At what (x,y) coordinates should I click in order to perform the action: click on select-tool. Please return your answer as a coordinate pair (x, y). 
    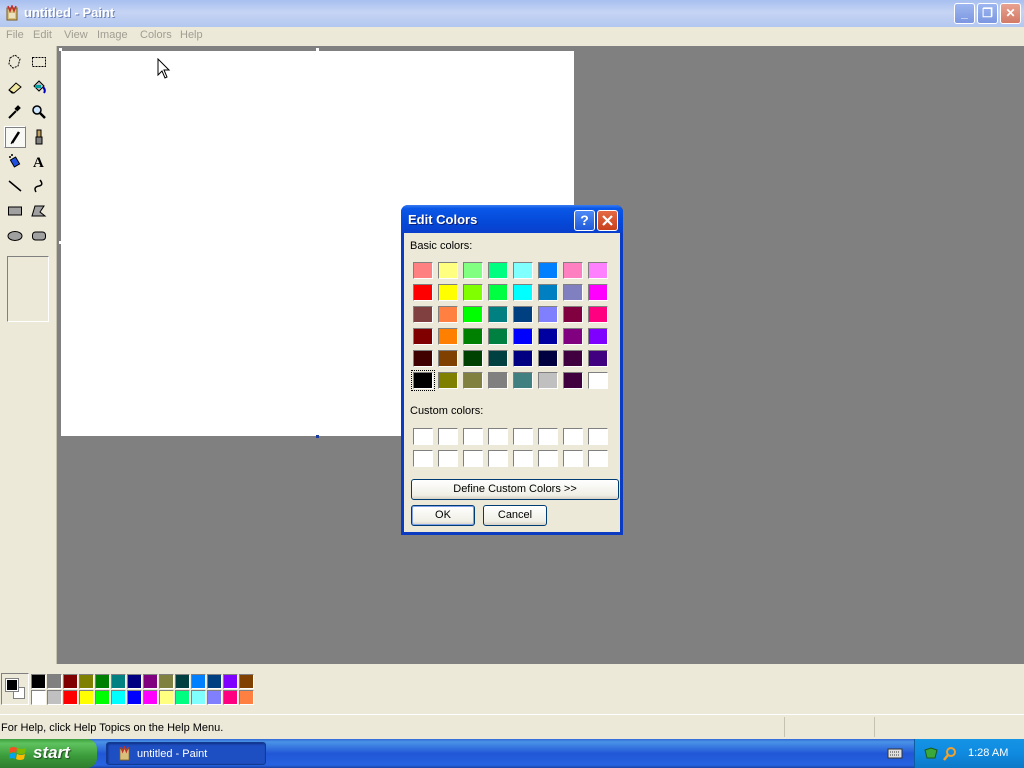
    Looking at the image, I should click on (39, 62).